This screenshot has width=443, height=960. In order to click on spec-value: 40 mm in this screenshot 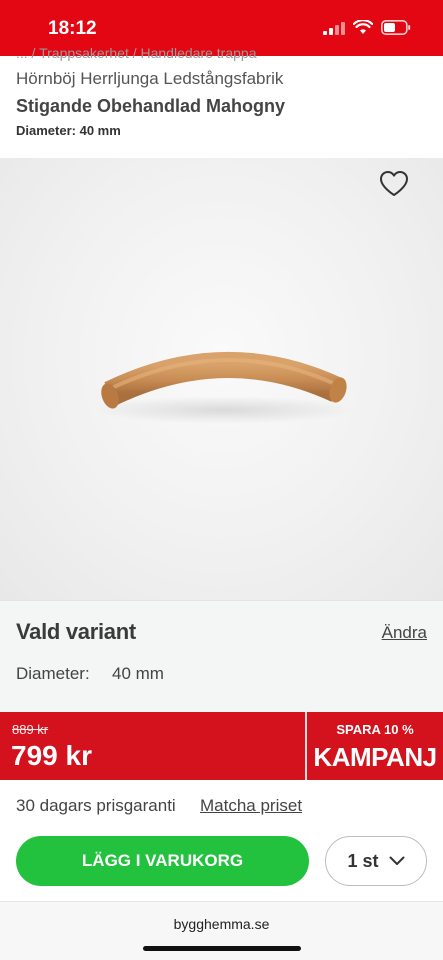, I will do `click(100, 130)`.